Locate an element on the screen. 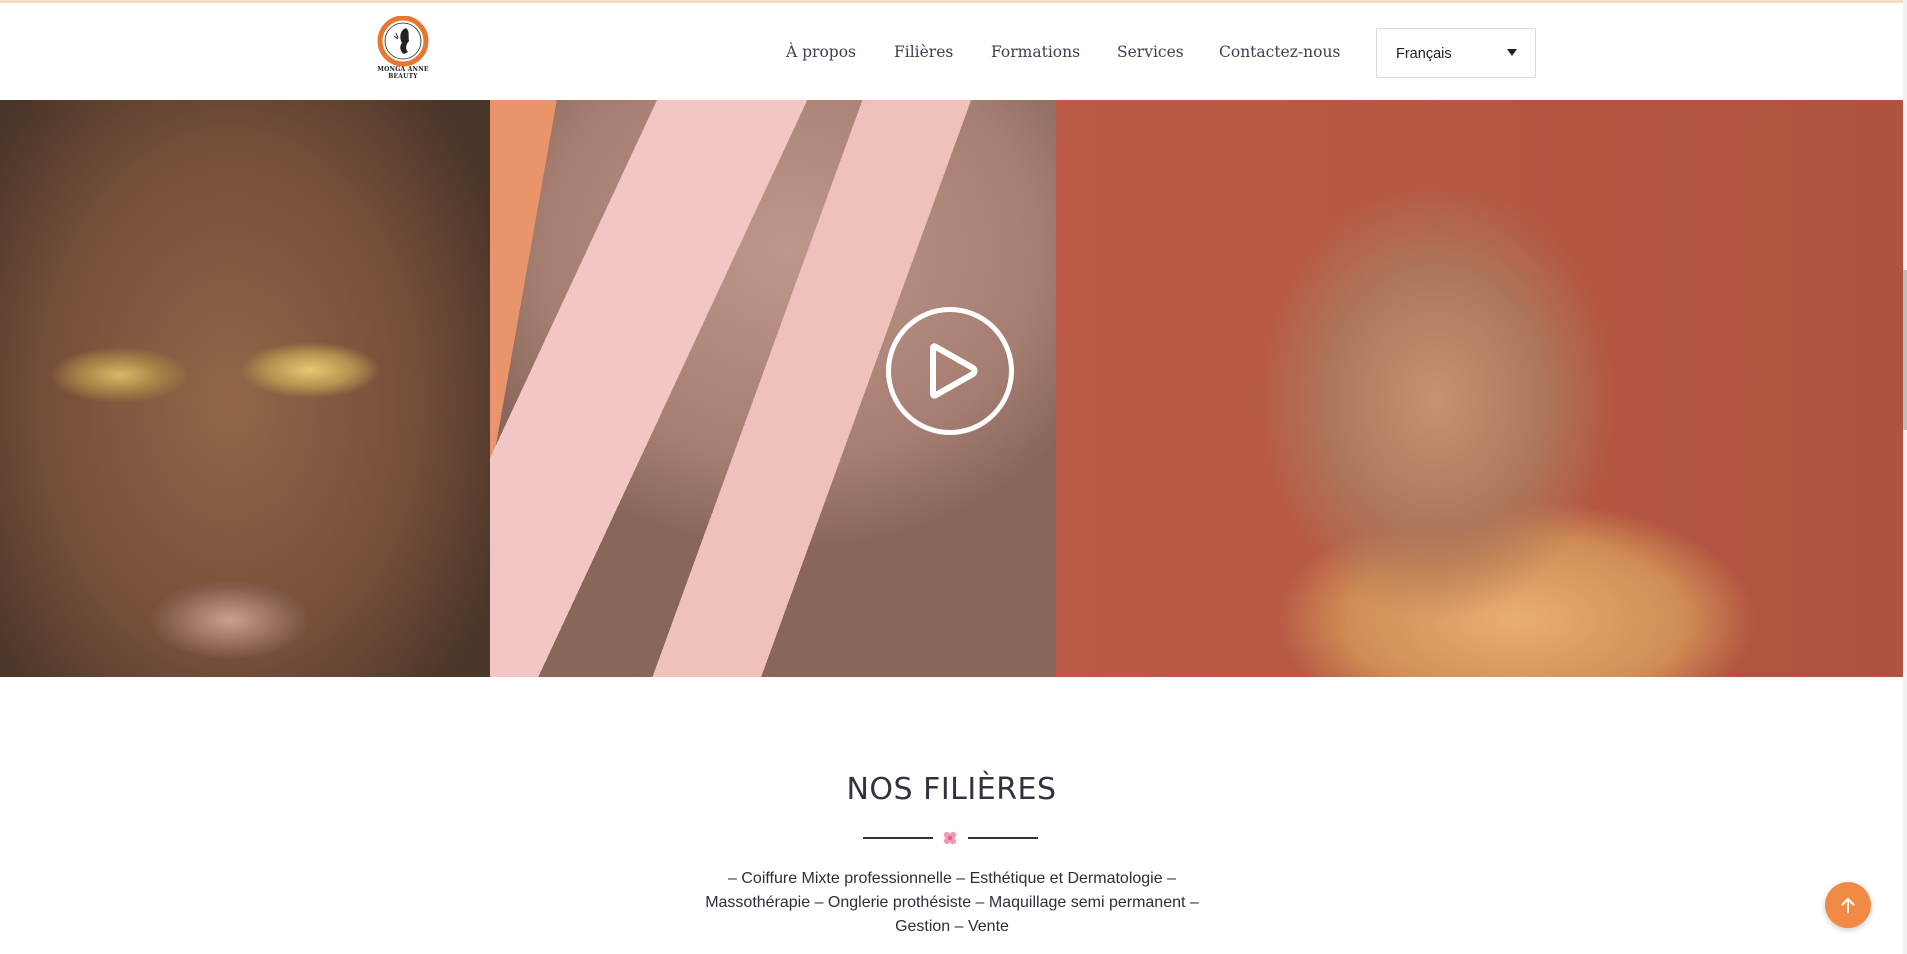  scroll-to-top-button is located at coordinates (1848, 905).